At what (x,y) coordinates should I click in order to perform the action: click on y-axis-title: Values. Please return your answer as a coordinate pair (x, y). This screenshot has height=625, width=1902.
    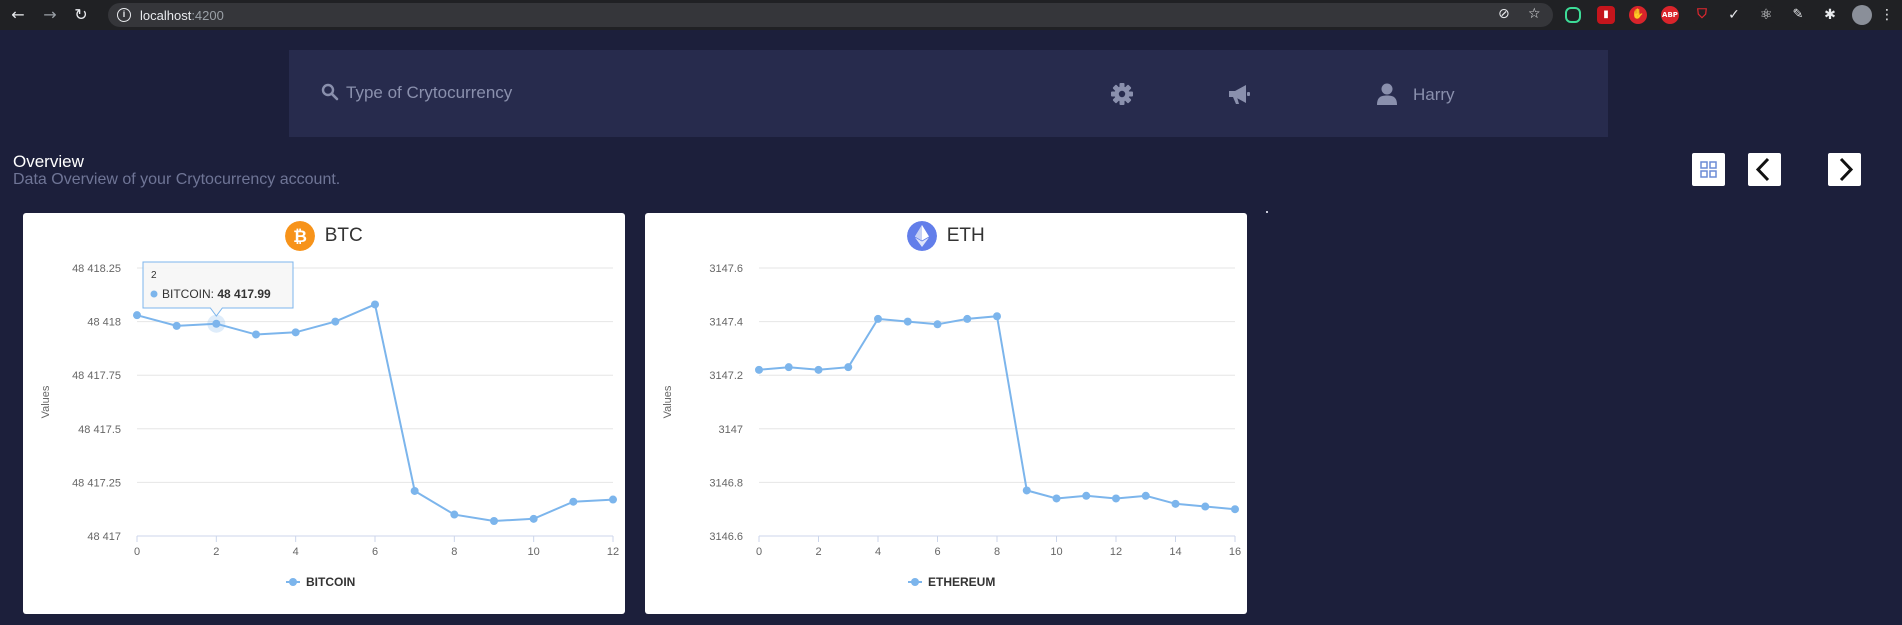
    Looking at the image, I should click on (46, 401).